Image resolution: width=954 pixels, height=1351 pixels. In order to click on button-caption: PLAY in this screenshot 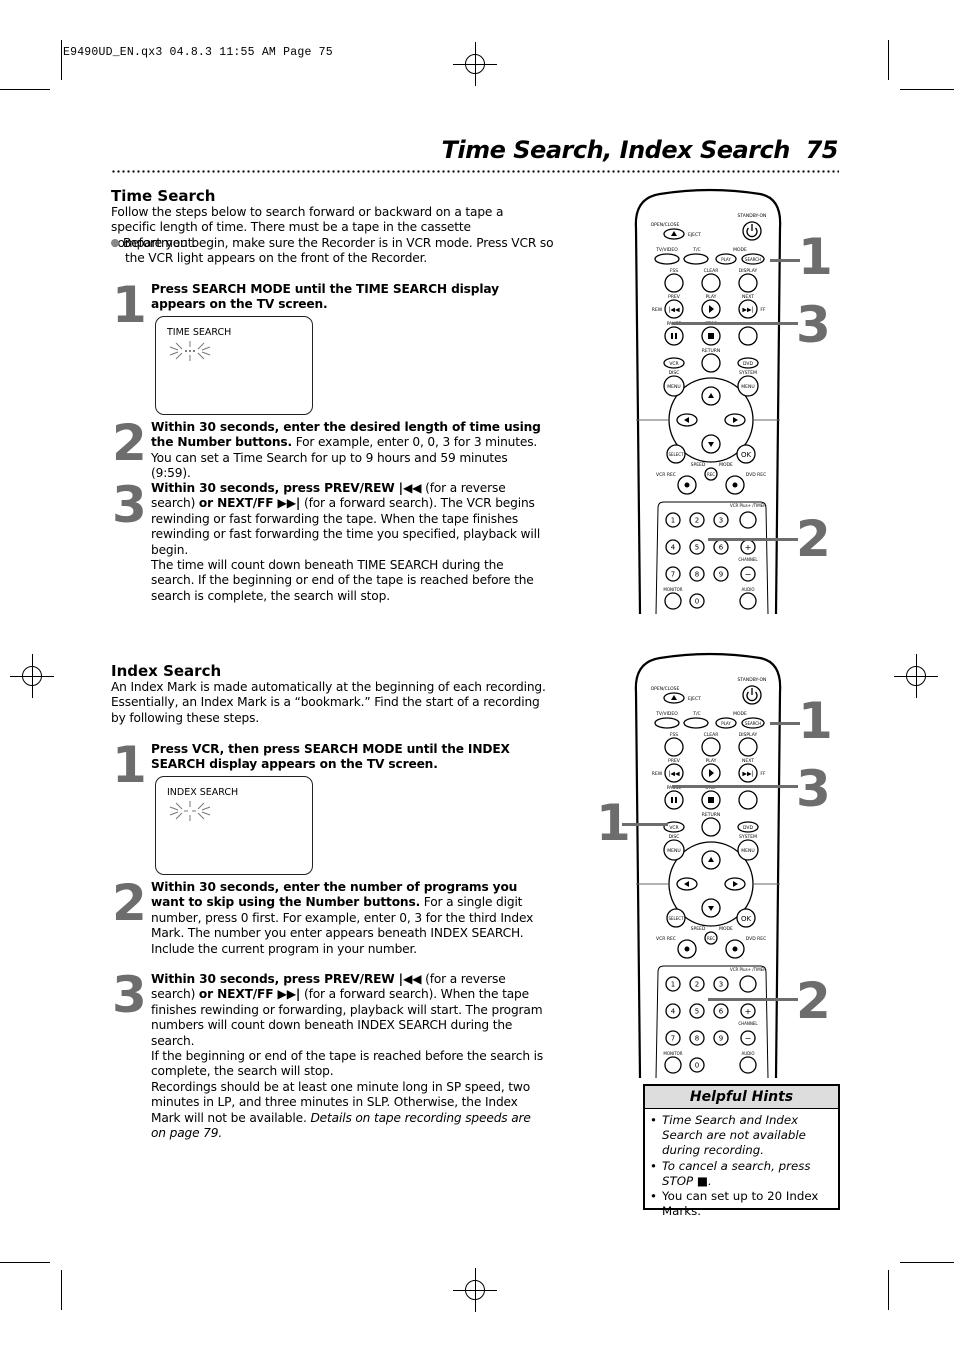, I will do `click(711, 297)`.